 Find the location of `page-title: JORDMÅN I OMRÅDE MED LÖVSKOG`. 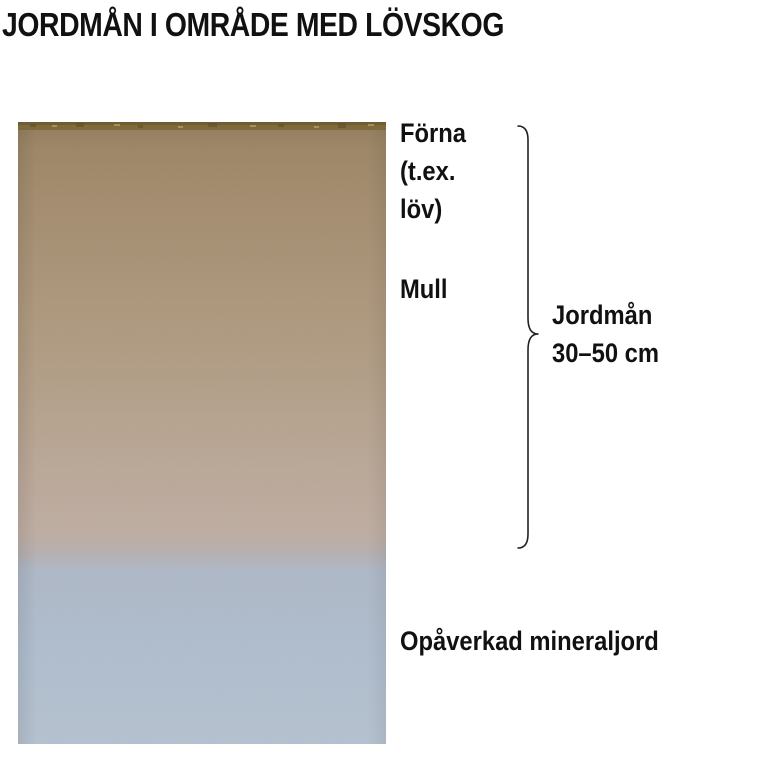

page-title: JORDMÅN I OMRÅDE MED LÖVSKOG is located at coordinates (253, 24).